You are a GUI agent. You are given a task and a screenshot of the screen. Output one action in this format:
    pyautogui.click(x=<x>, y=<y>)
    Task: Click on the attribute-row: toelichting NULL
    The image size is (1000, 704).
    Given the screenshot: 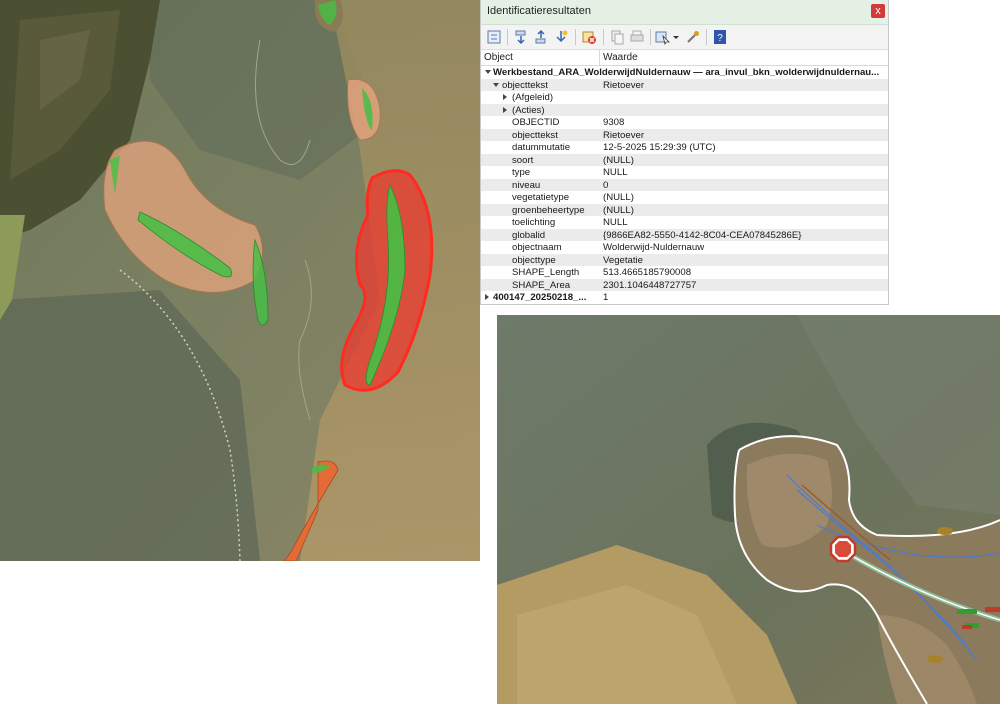 What is the action you would take?
    pyautogui.click(x=684, y=222)
    